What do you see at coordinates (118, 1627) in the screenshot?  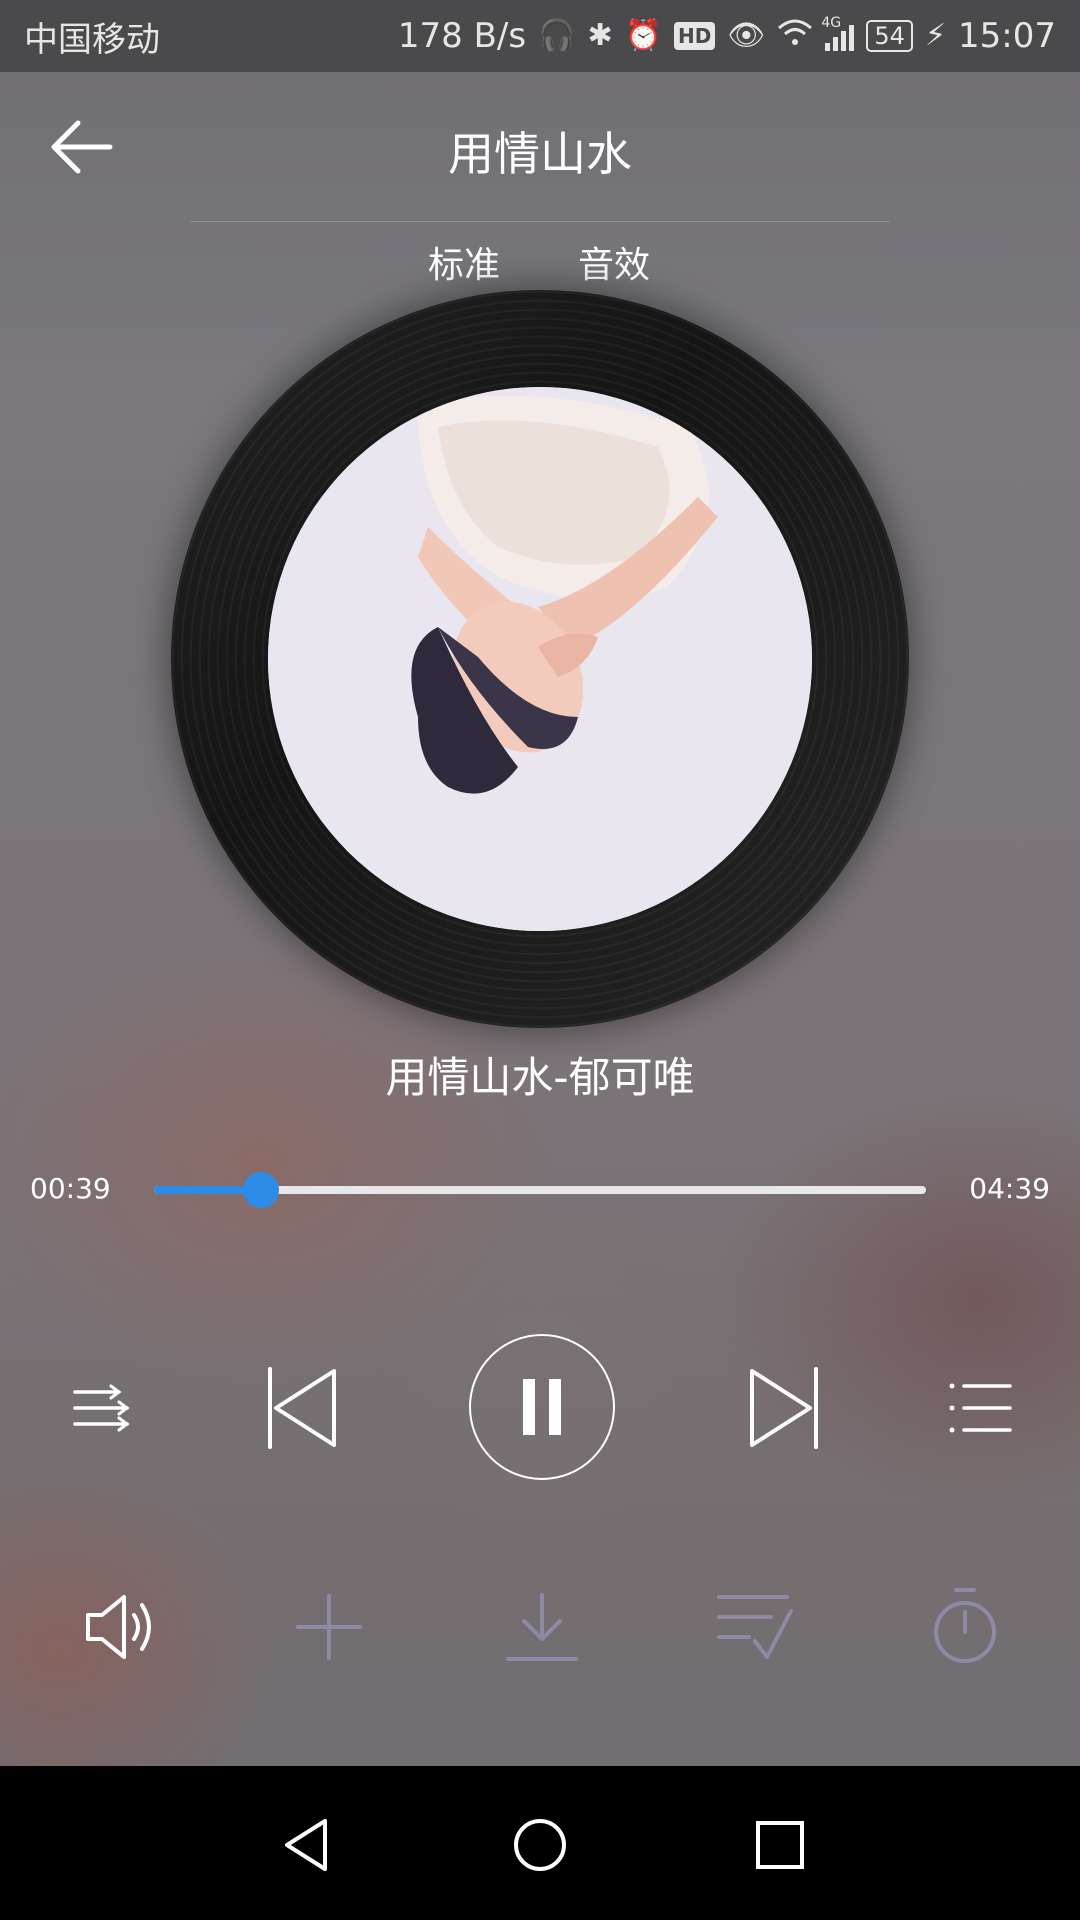 I see `volume-icon` at bounding box center [118, 1627].